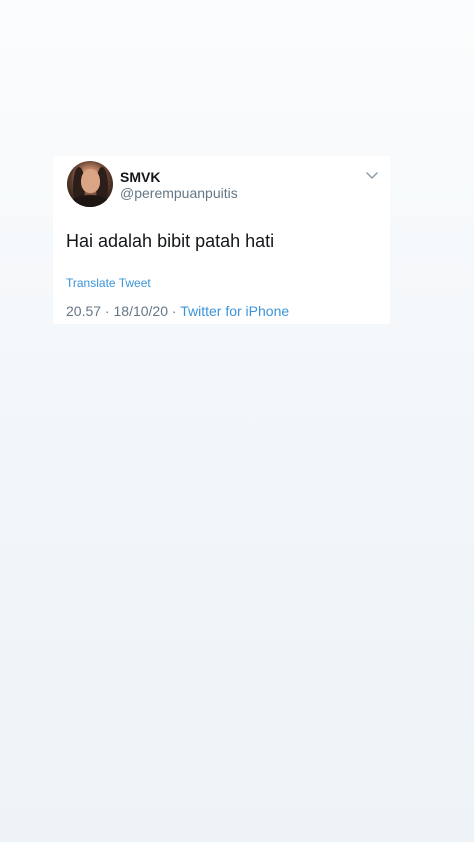 This screenshot has height=842, width=474. Describe the element at coordinates (90, 181) in the screenshot. I see `avatar-face` at that location.